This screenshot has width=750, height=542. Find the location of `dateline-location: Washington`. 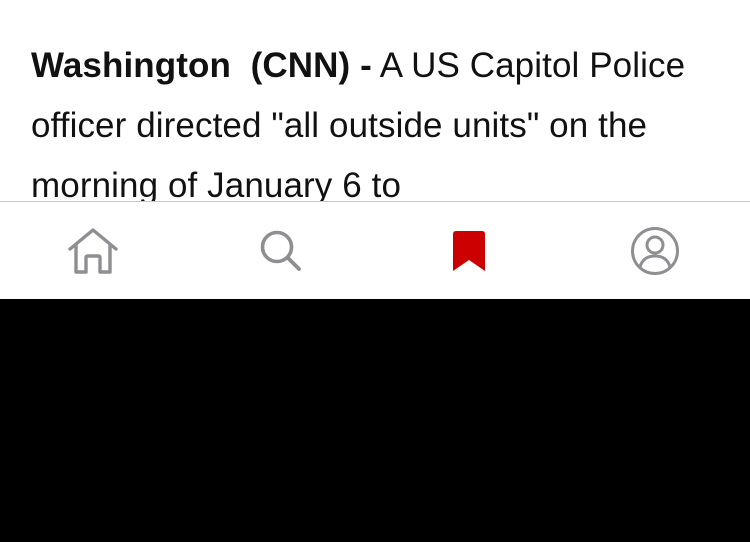

dateline-location: Washington is located at coordinates (131, 65).